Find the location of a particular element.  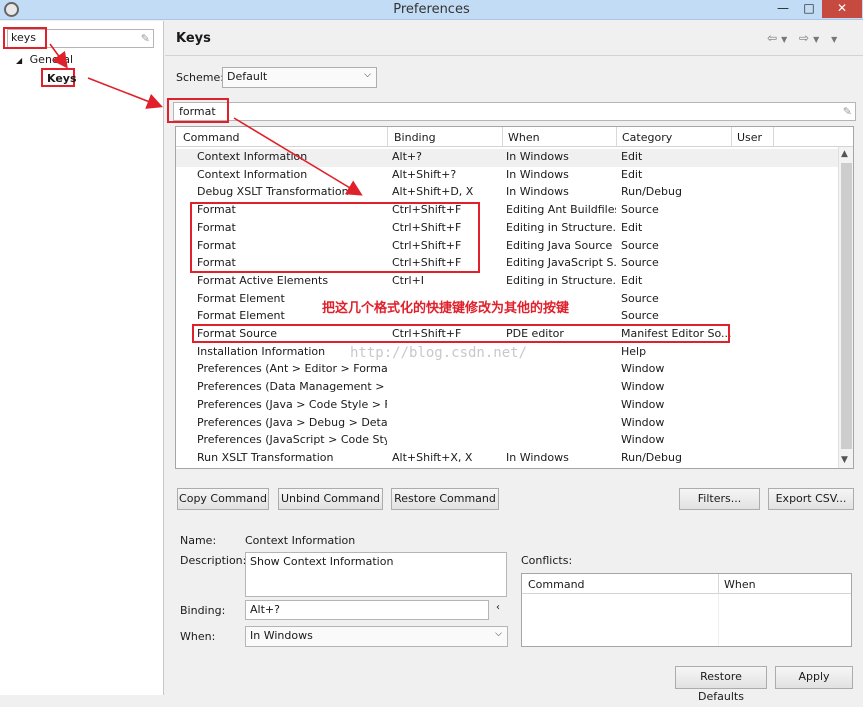

annotation-arrows is located at coordinates (206, 119).